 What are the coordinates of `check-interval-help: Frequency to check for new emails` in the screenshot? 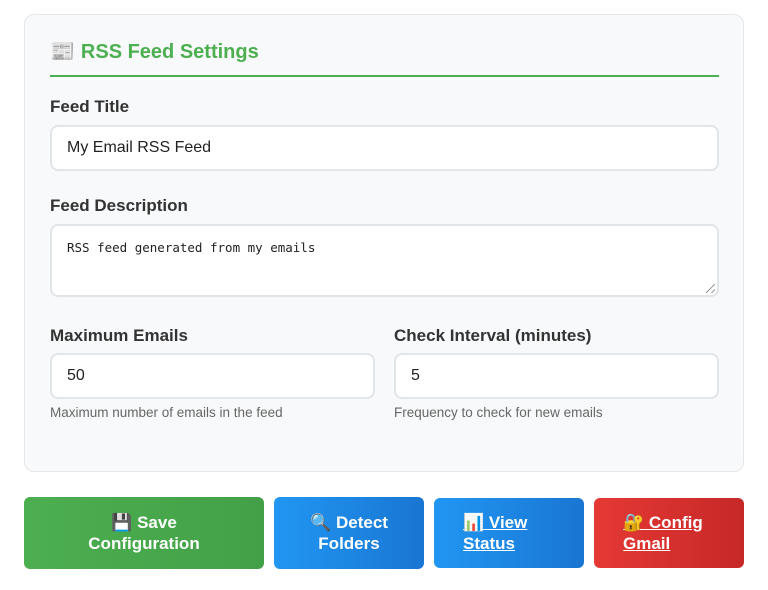 It's located at (498, 412).